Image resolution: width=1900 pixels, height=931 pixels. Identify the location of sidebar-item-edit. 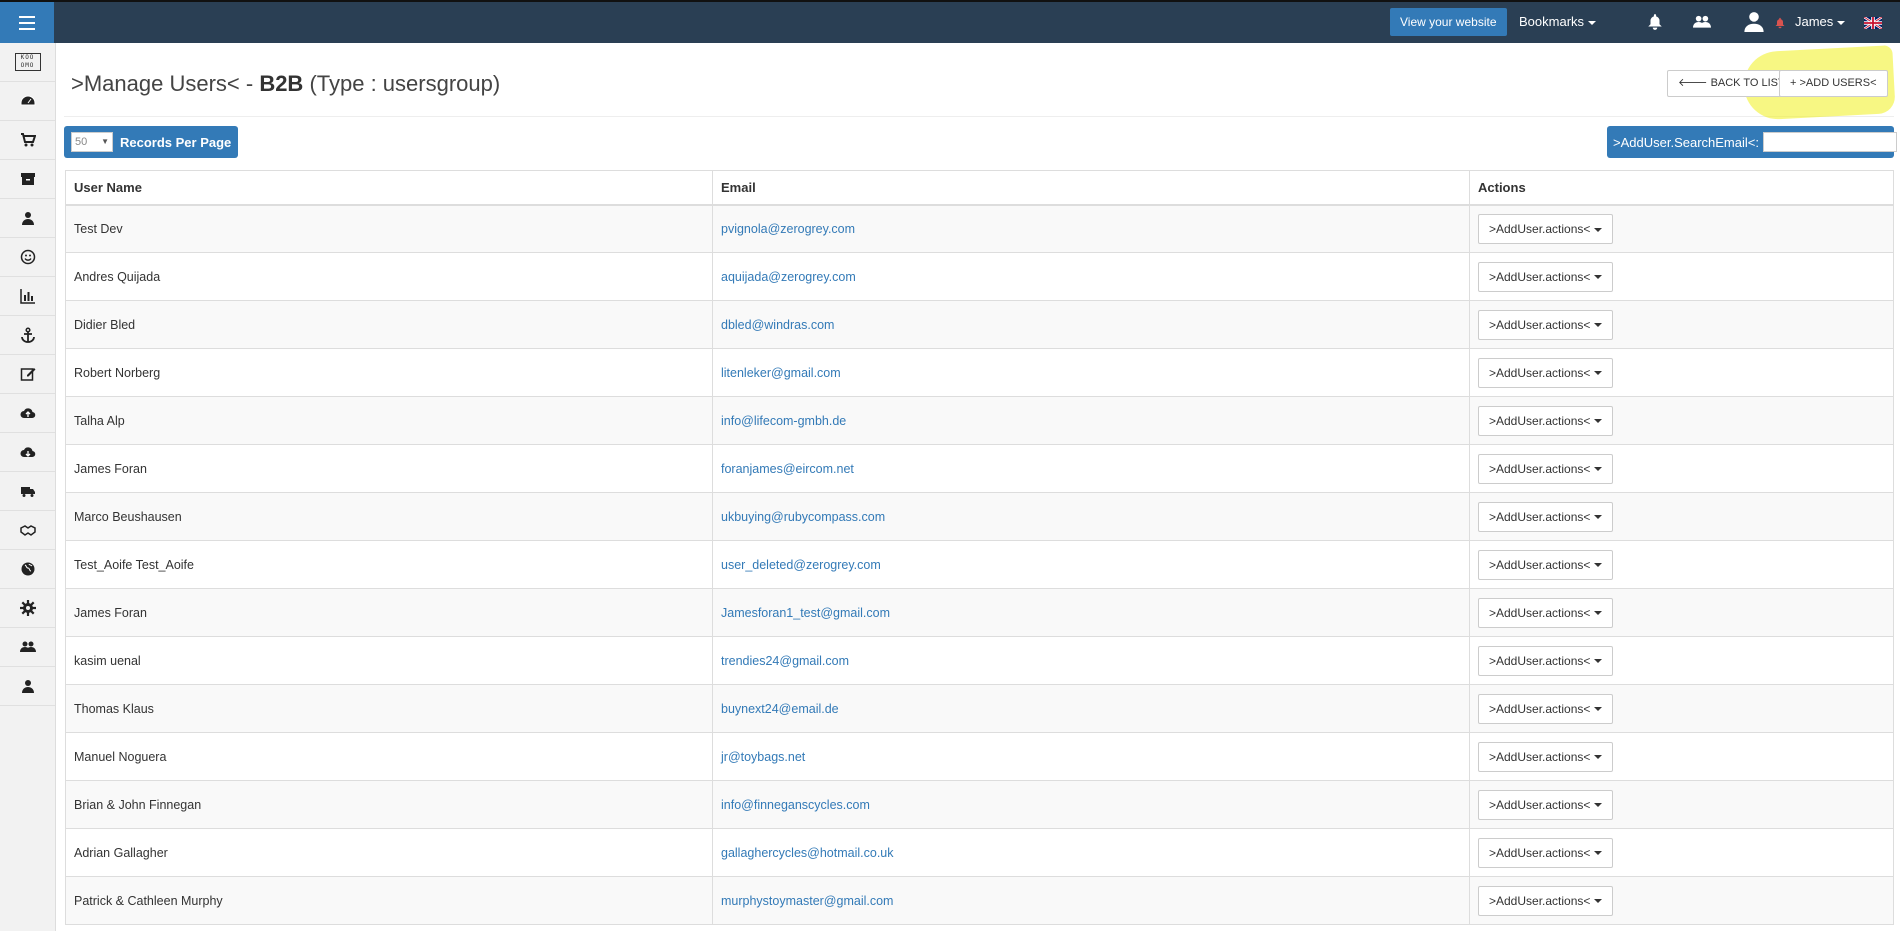
(27, 374).